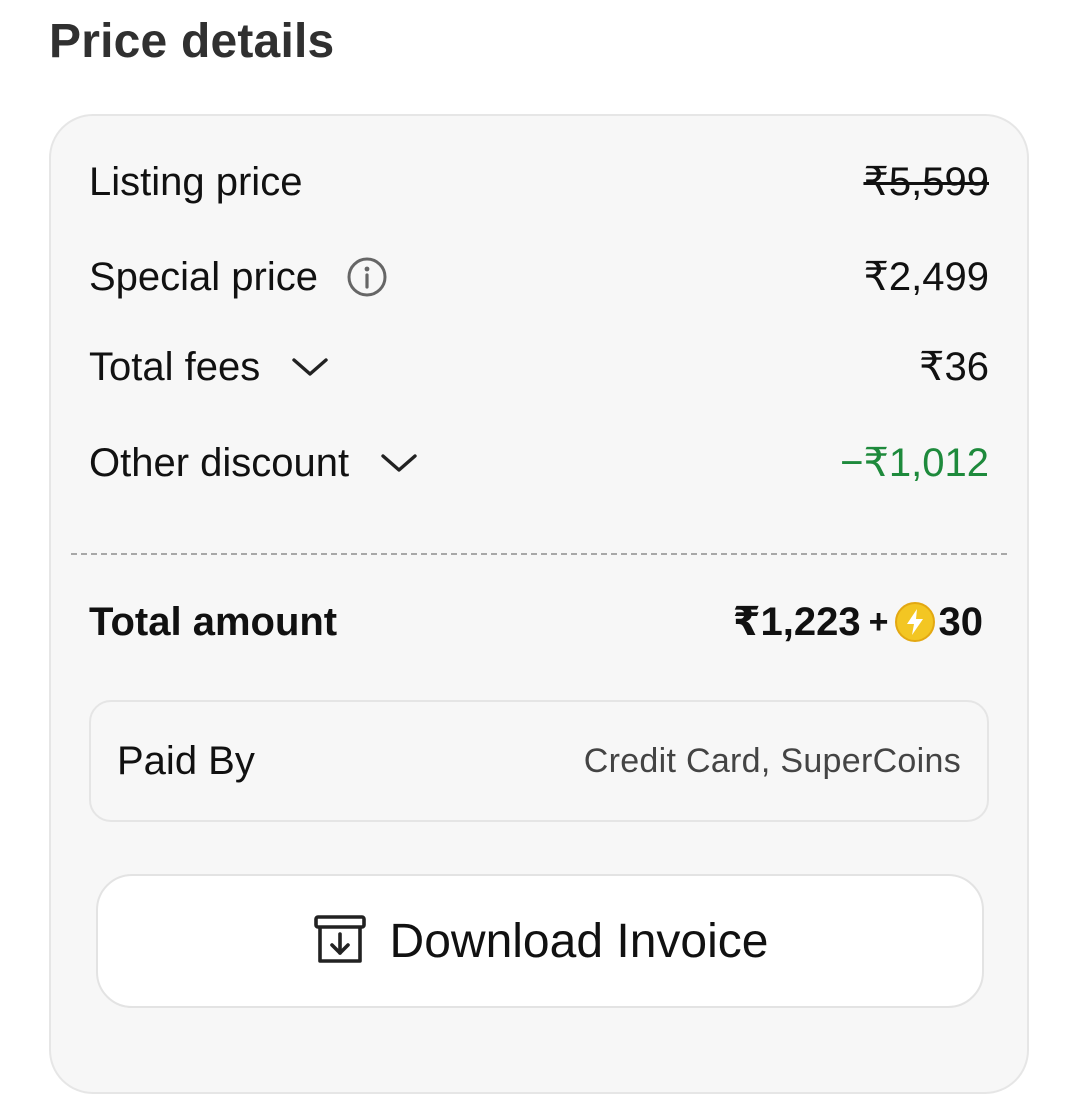 Image resolution: width=1080 pixels, height=1094 pixels. Describe the element at coordinates (539, 761) in the screenshot. I see `payment-method-box: Paid By Credit Card, SuperCoins` at that location.